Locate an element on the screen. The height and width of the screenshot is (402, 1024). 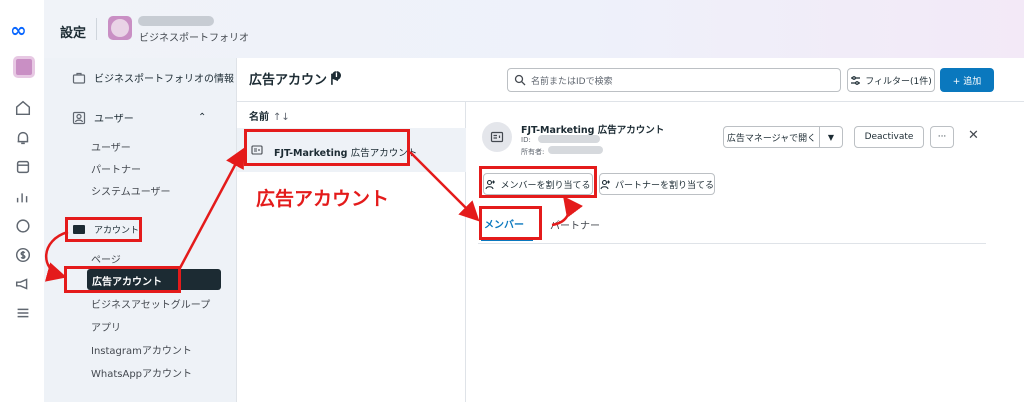
list-header-name: 名前 ↑↓ is located at coordinates (269, 115).